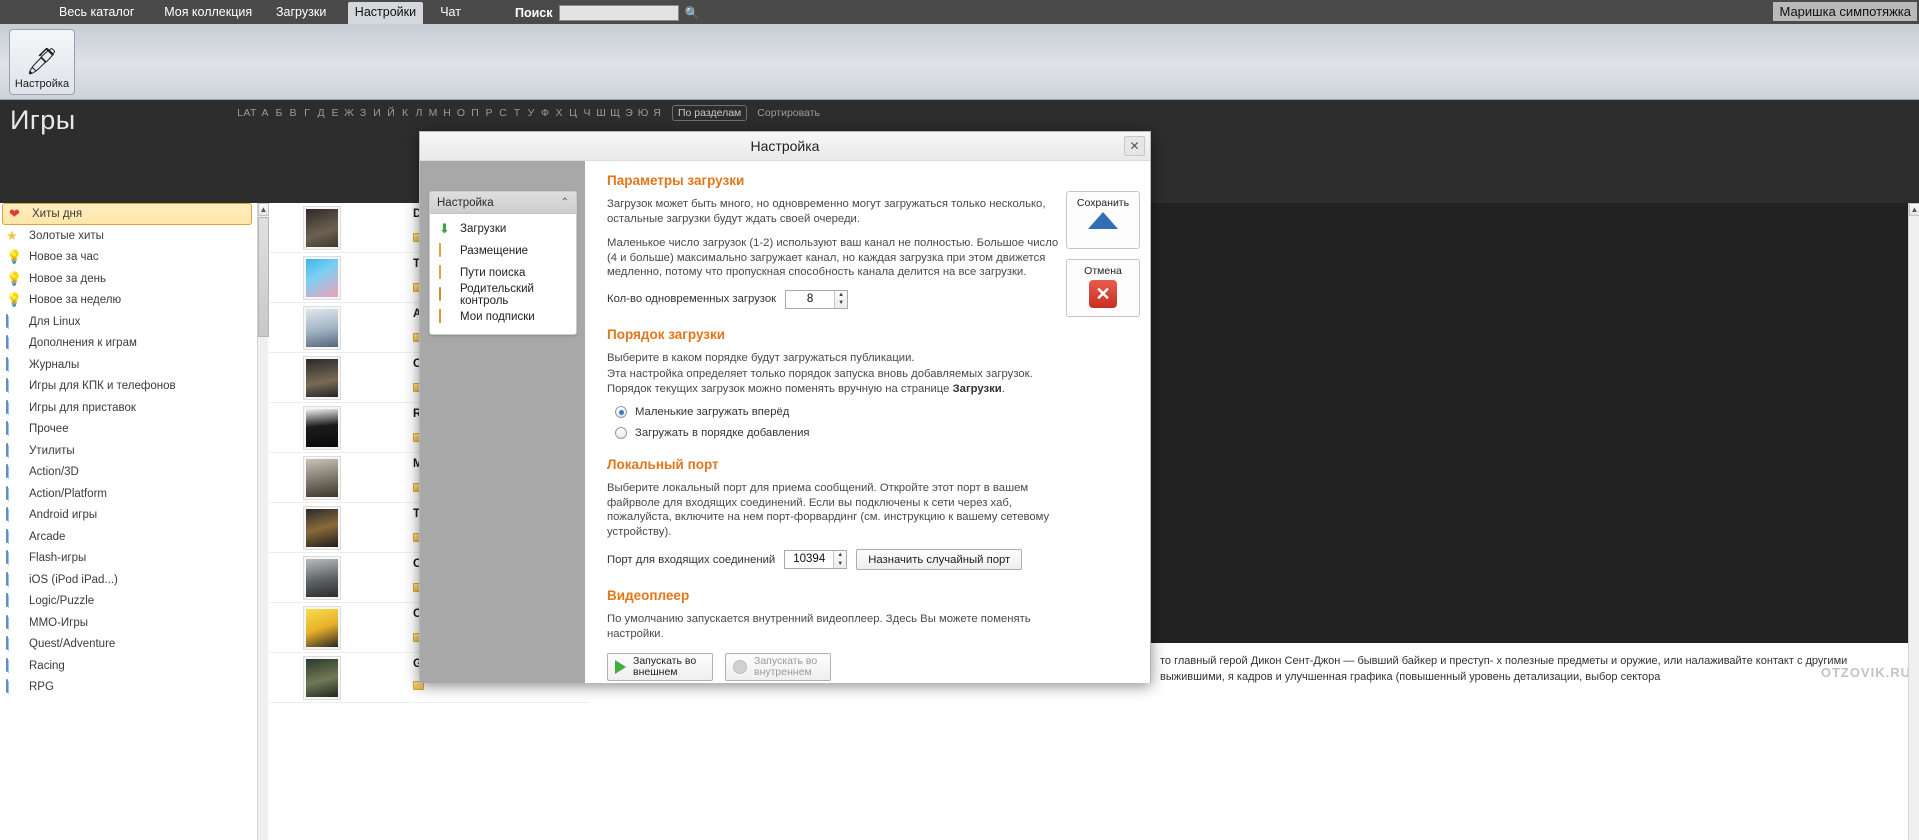 This screenshot has height=840, width=1919. What do you see at coordinates (710, 113) in the screenshot?
I see `by-sections-button: По разделам` at bounding box center [710, 113].